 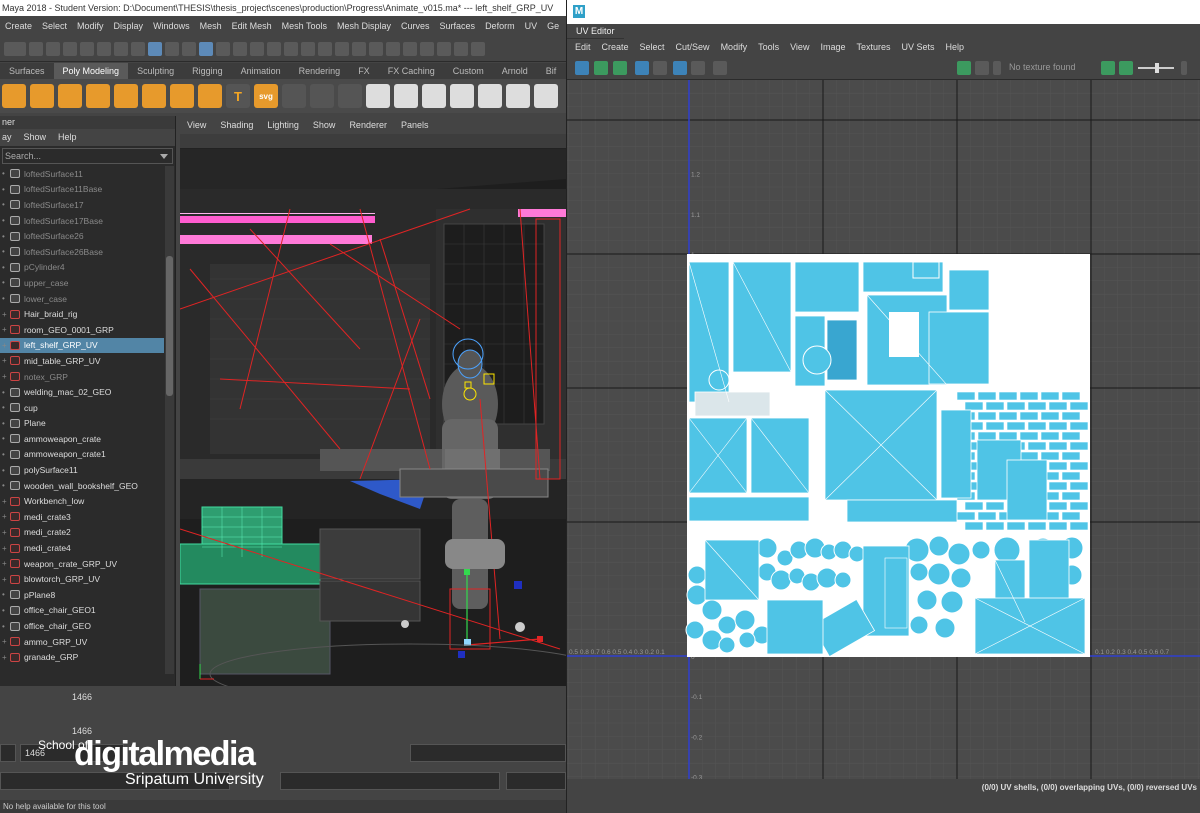 I want to click on outliner-item: + medi_crate3, so click(x=82, y=517).